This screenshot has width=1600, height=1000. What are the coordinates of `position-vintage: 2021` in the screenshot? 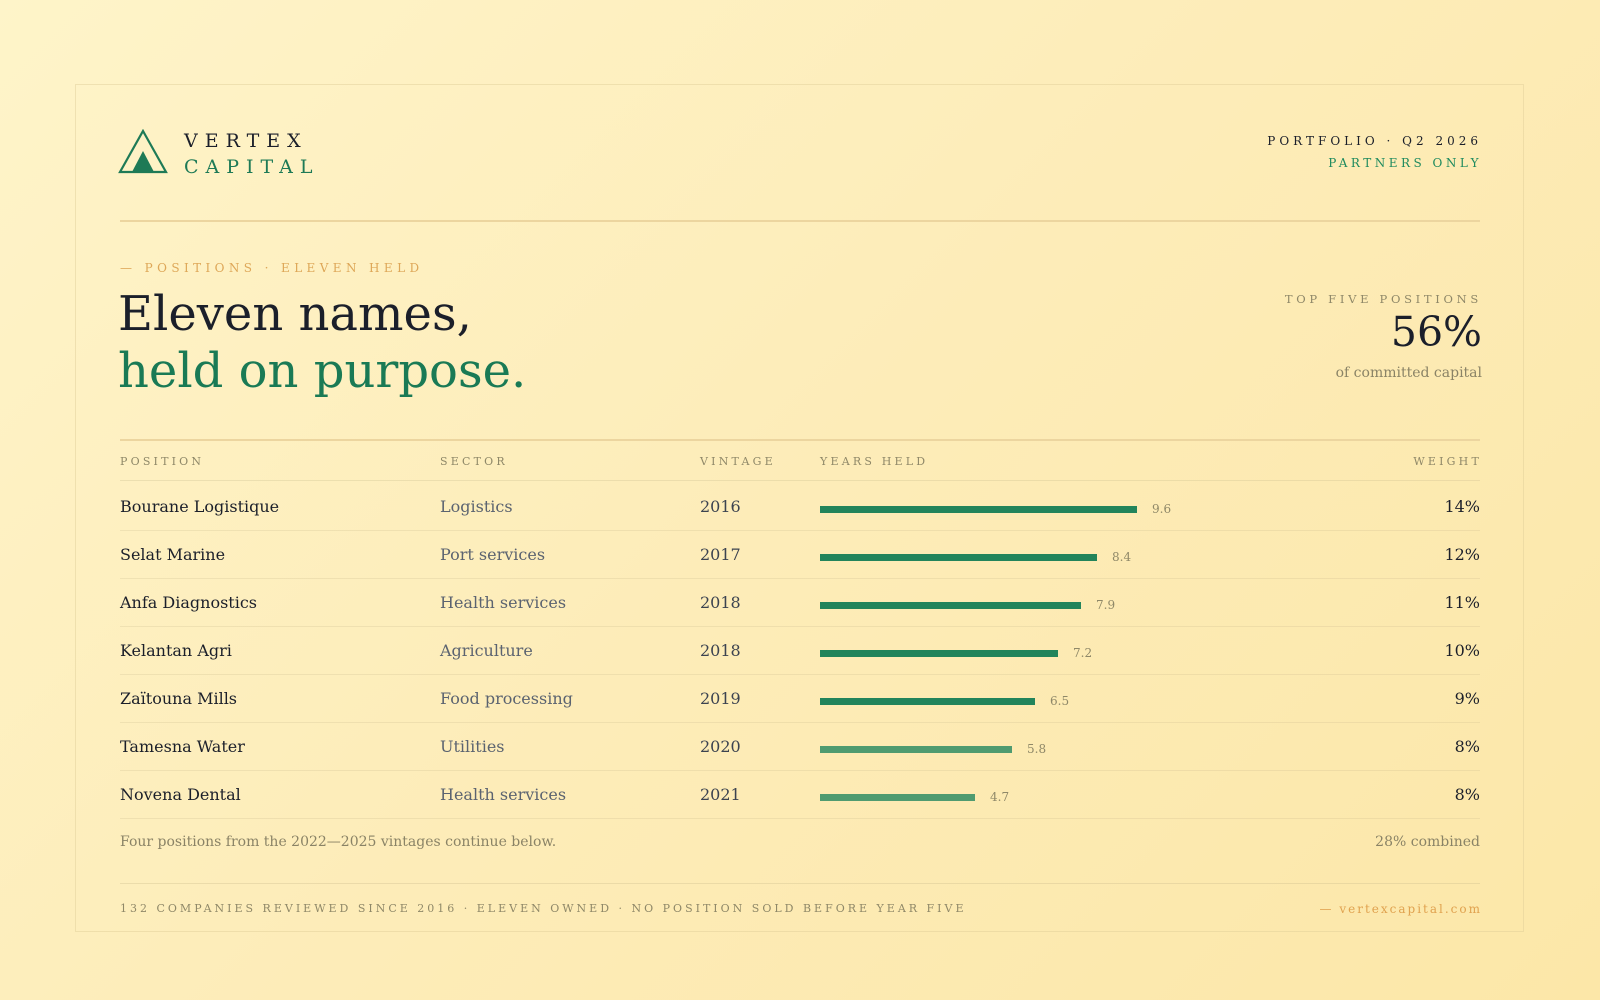 It's located at (720, 794).